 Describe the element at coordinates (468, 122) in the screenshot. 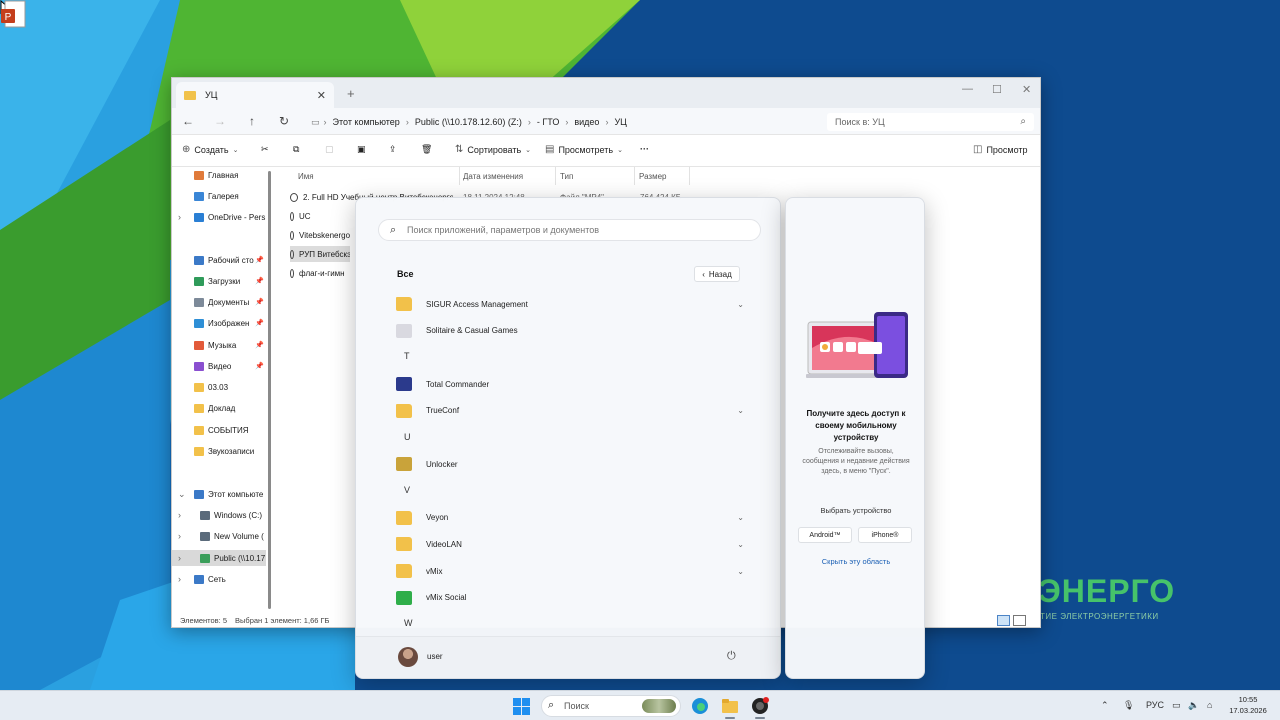

I see `breadcrumb-item: Public (\\10.178.12.60) (Z:)` at that location.